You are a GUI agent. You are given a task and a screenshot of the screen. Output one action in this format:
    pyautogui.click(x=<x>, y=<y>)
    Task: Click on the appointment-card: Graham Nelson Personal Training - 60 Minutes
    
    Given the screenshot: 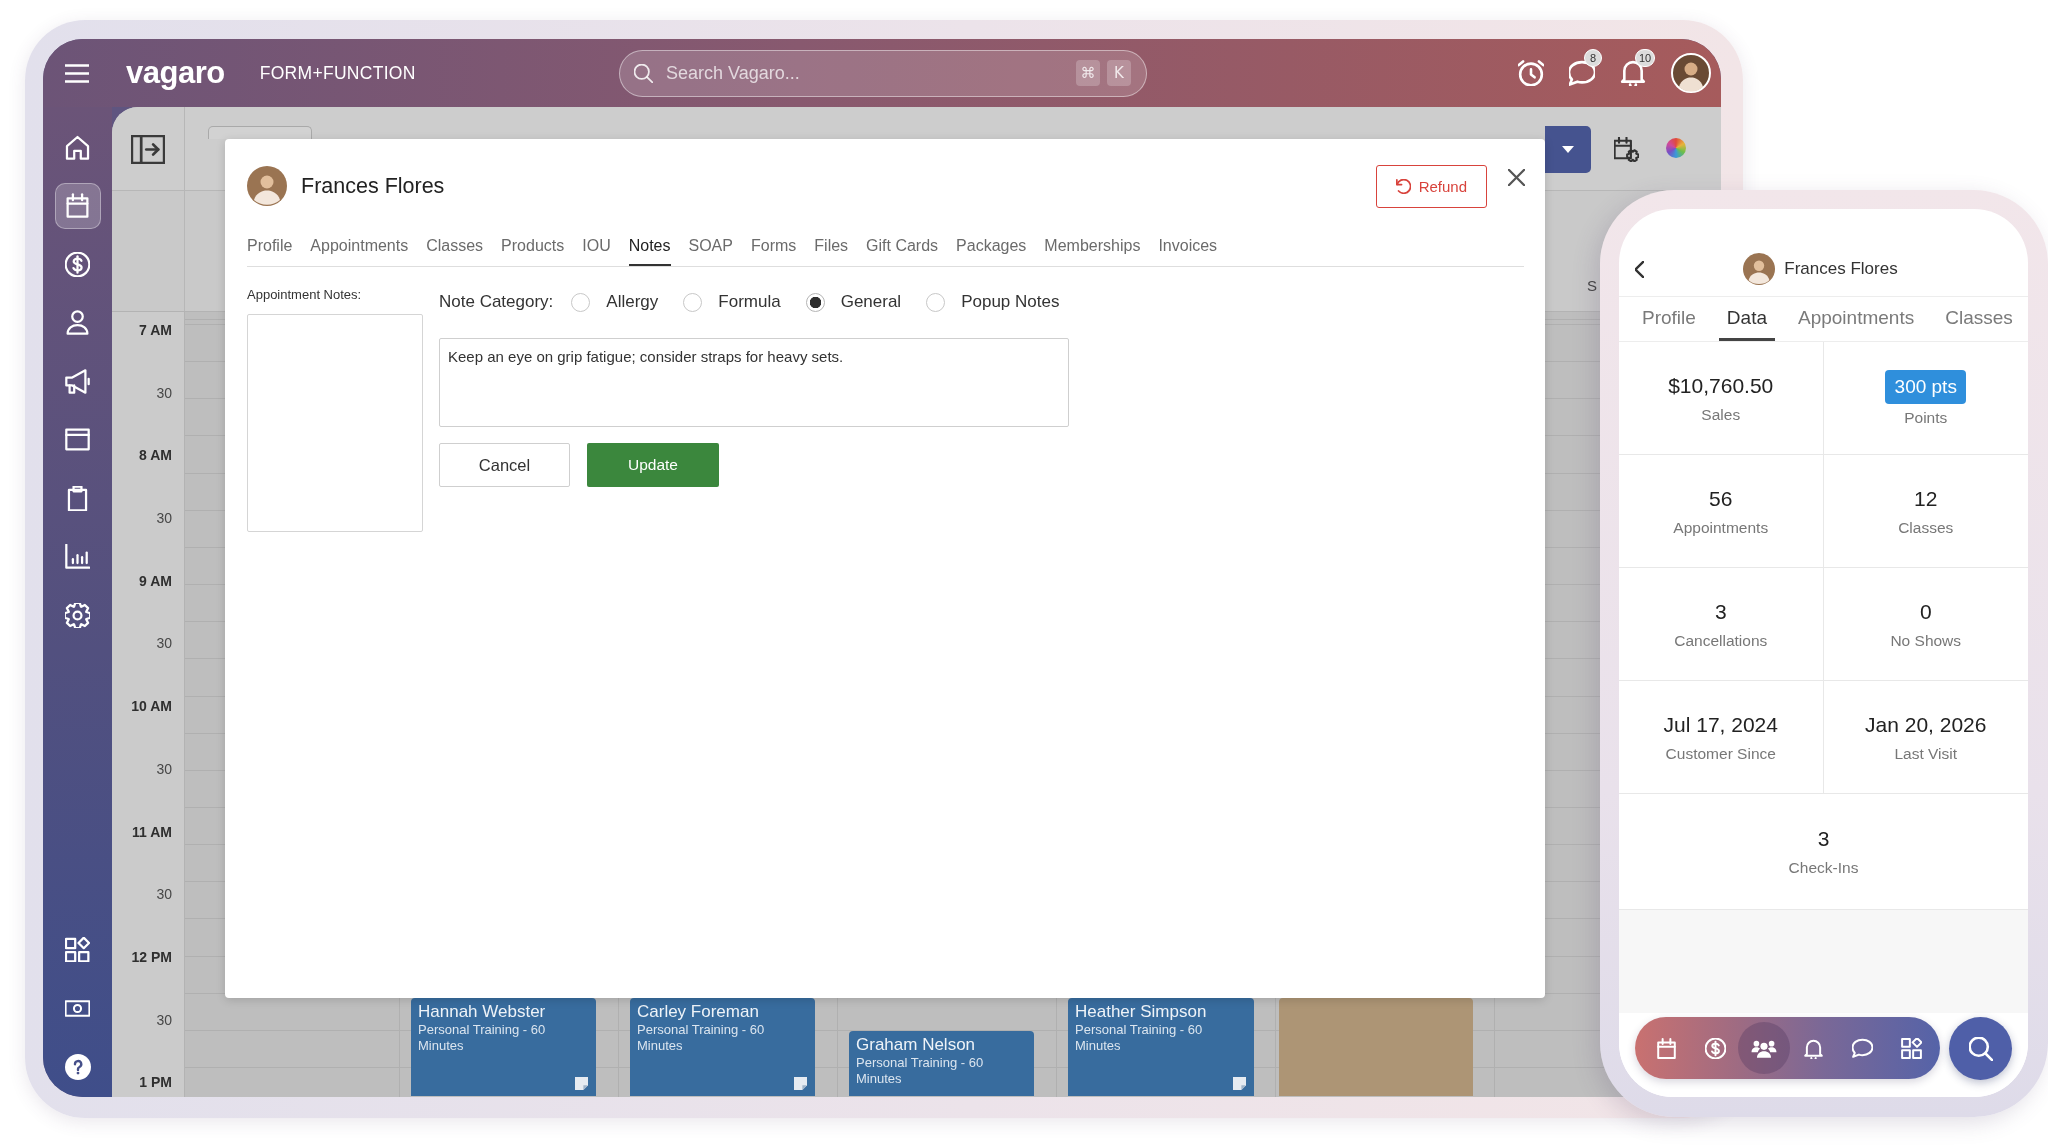 What is the action you would take?
    pyautogui.click(x=941, y=1063)
    